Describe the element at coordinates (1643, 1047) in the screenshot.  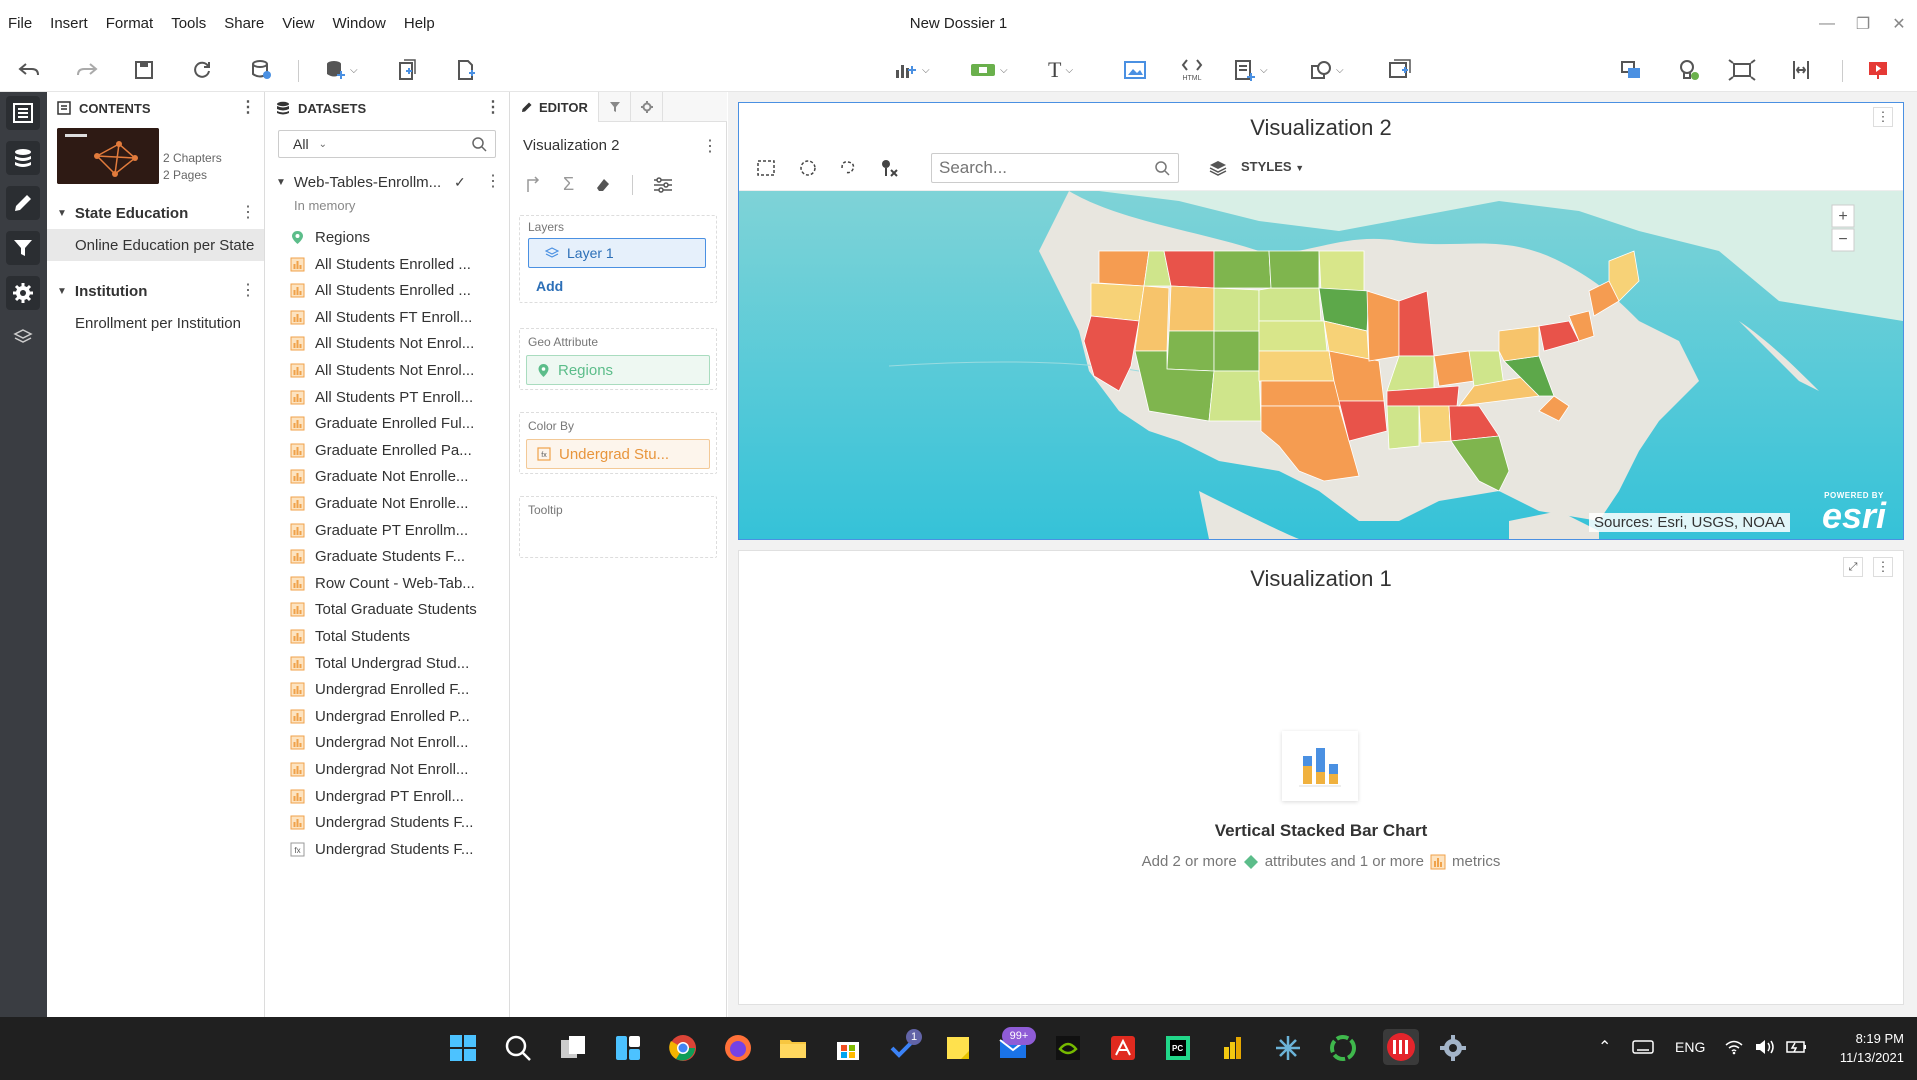
I see `keyboard-icon` at that location.